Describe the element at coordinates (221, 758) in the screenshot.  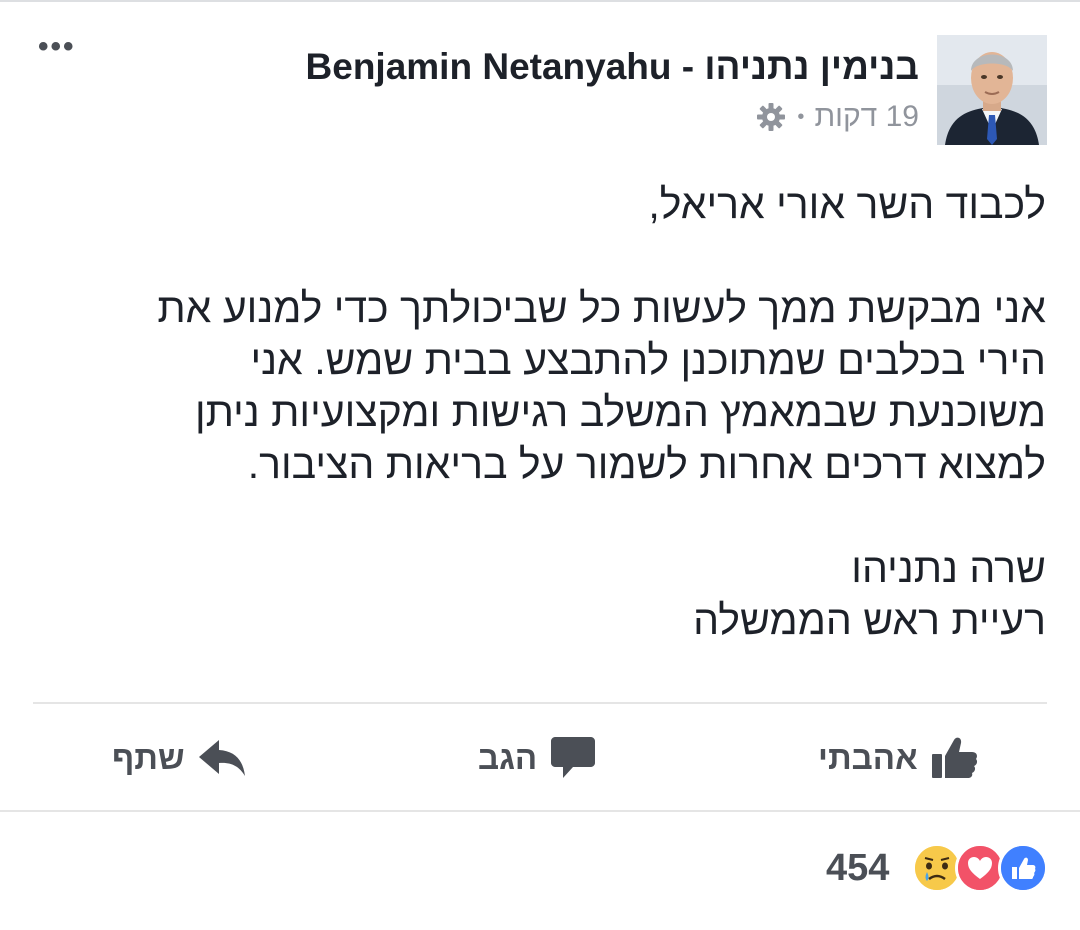
I see `share-arrow-icon` at that location.